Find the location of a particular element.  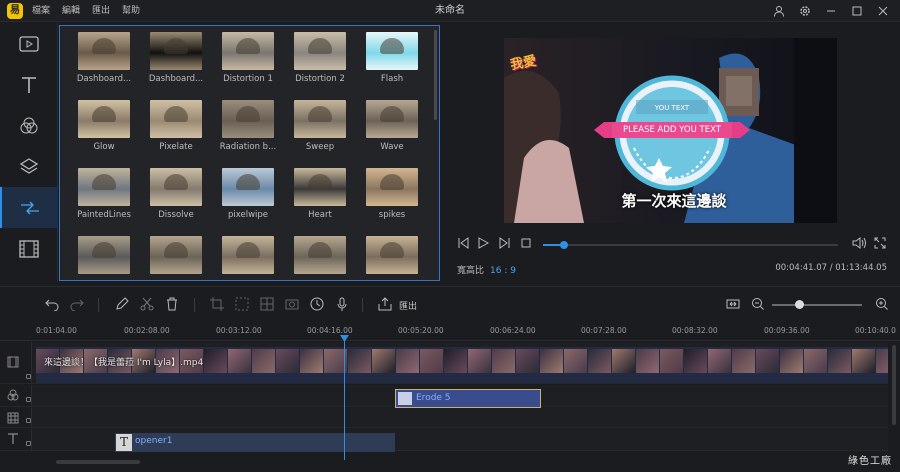

transition-item: Flash is located at coordinates (392, 59).